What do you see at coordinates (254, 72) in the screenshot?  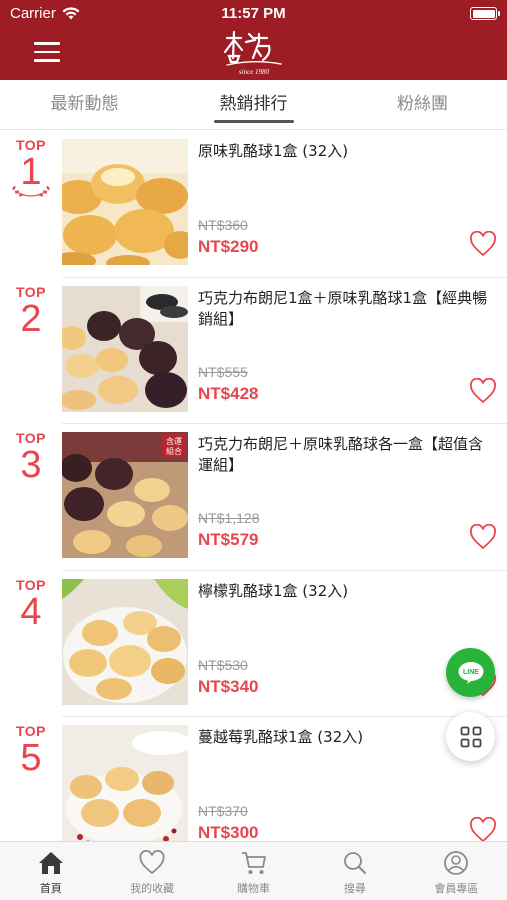 I see `logo-since-text: since 1980` at bounding box center [254, 72].